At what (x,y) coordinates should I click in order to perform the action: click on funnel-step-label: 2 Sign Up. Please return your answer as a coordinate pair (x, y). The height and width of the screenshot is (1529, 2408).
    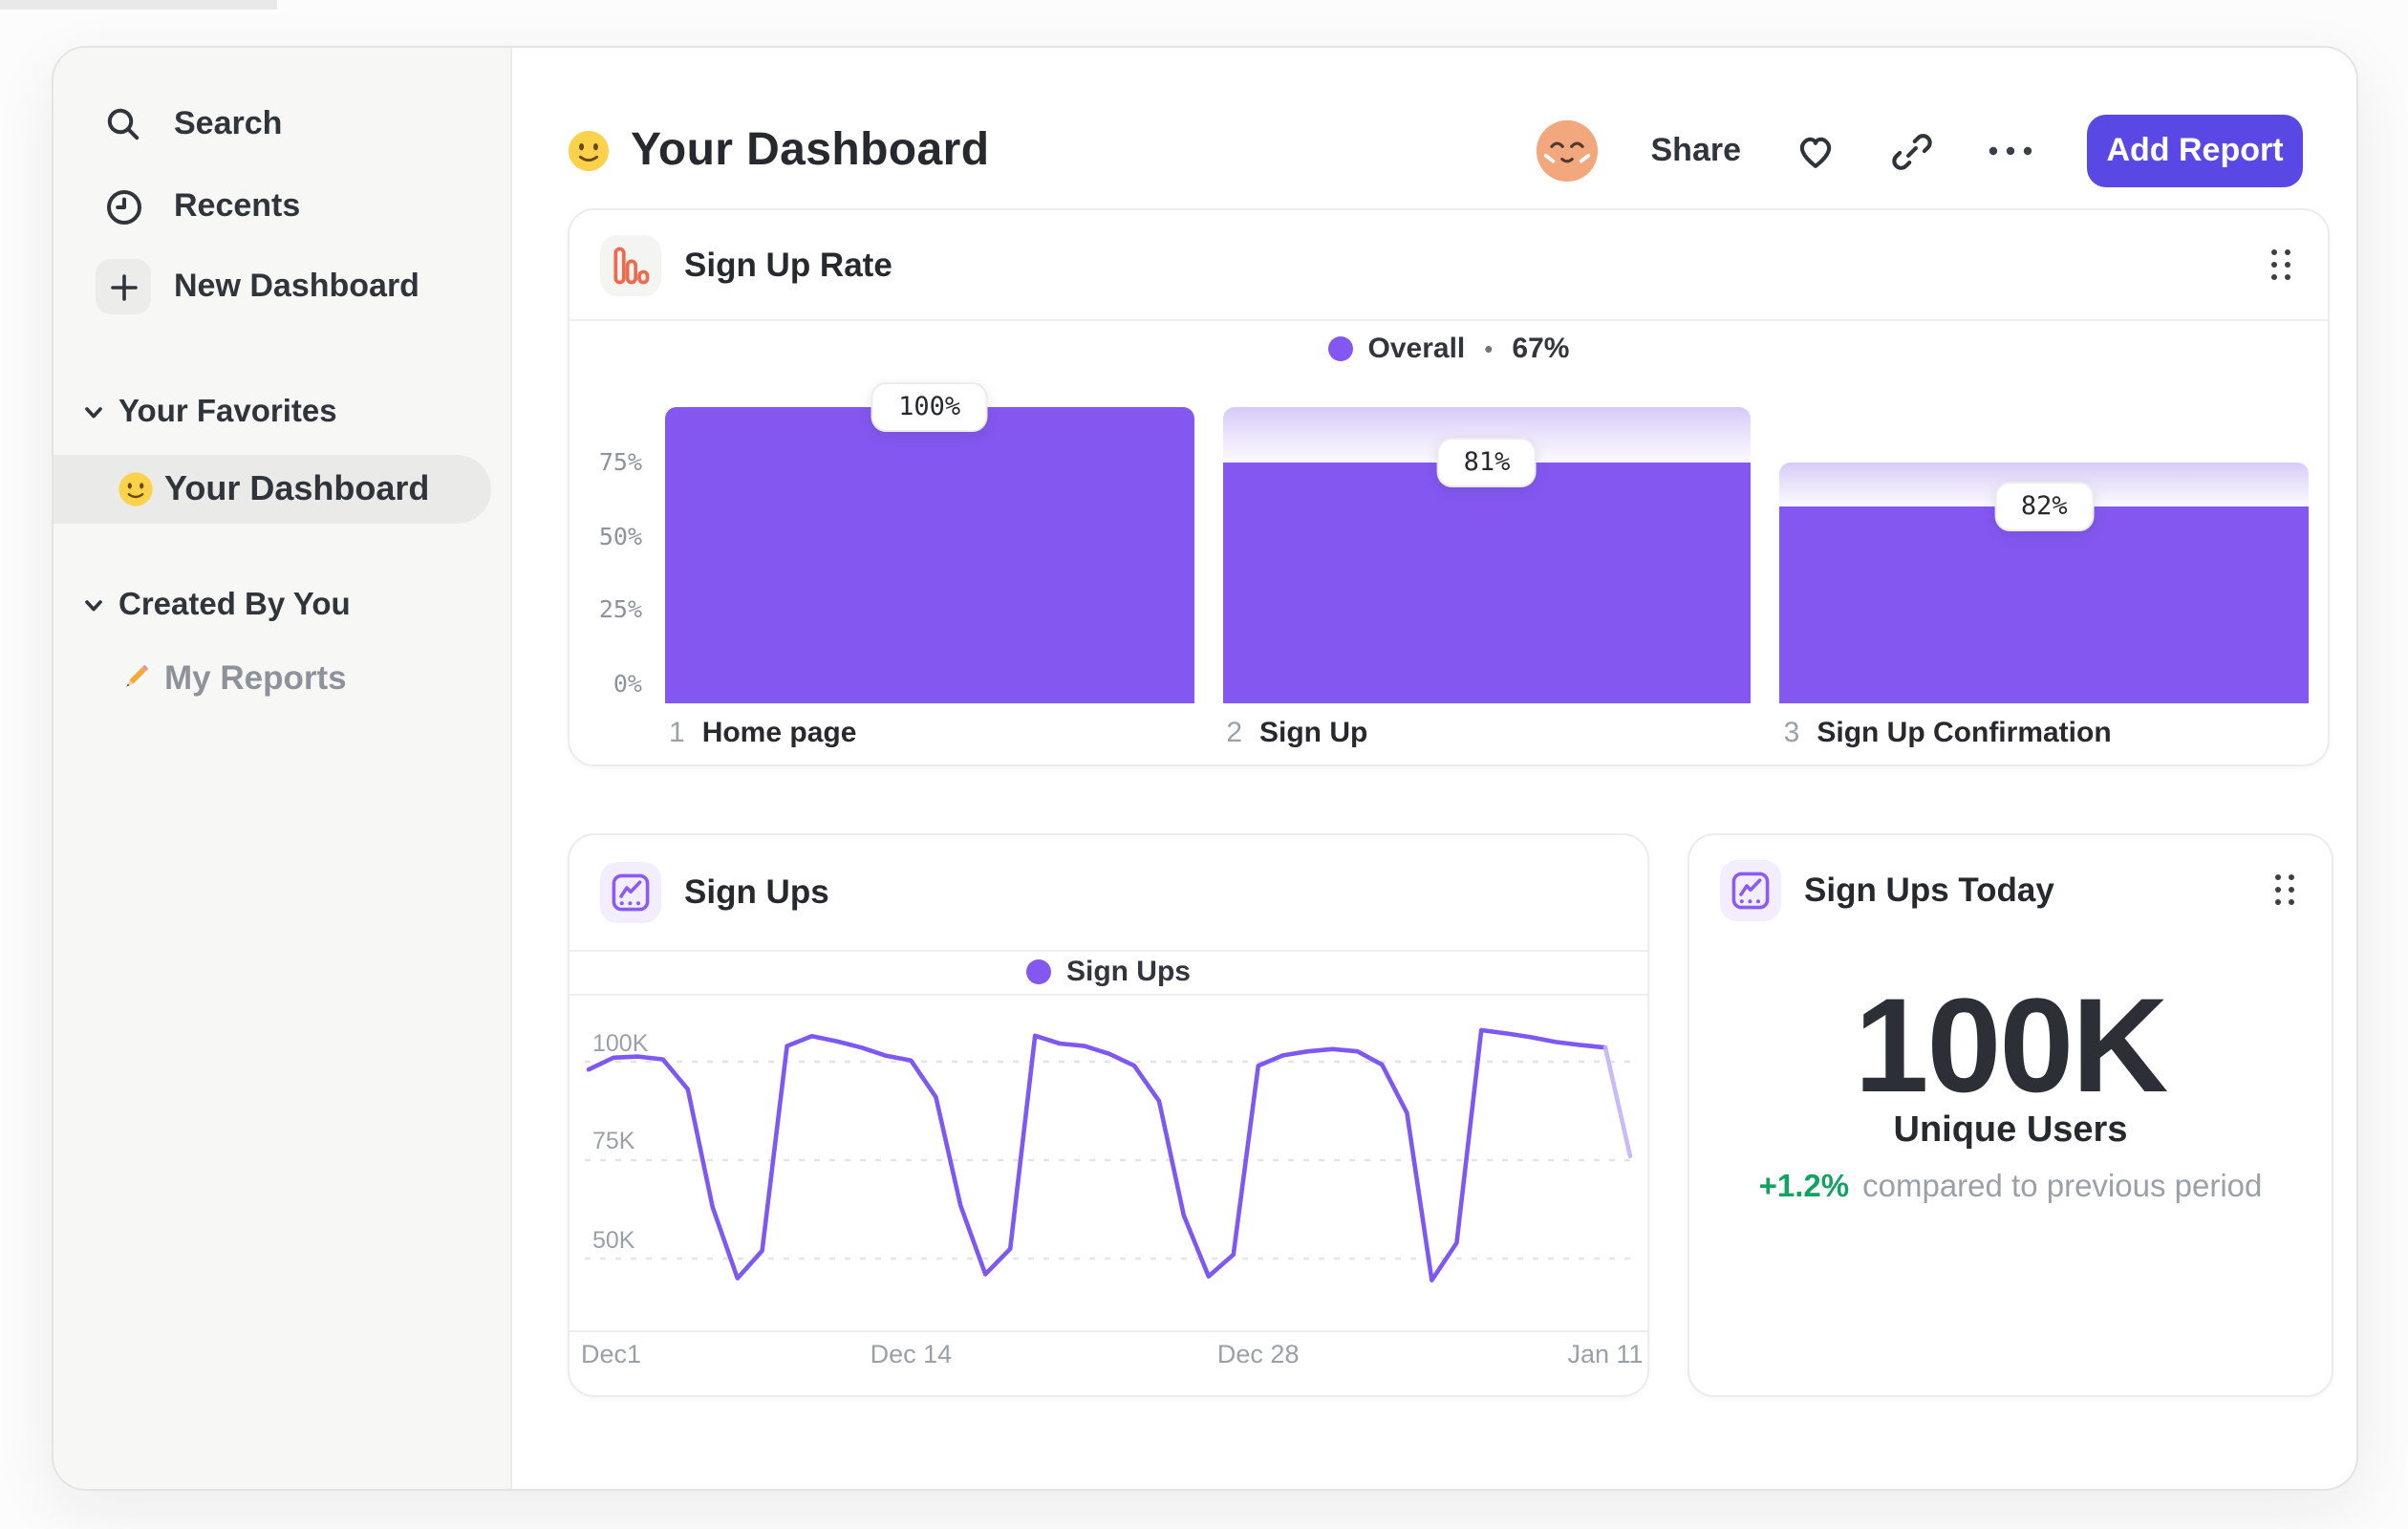
    Looking at the image, I should click on (1297, 733).